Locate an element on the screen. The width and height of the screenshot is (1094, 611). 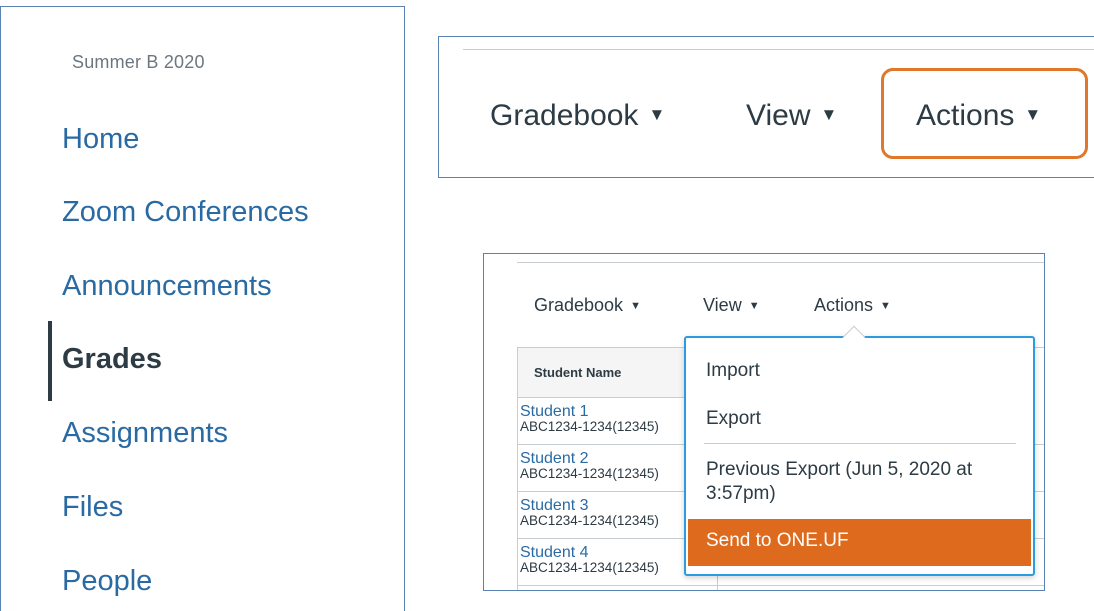
nav-item-assignments: Assignments is located at coordinates (145, 433).